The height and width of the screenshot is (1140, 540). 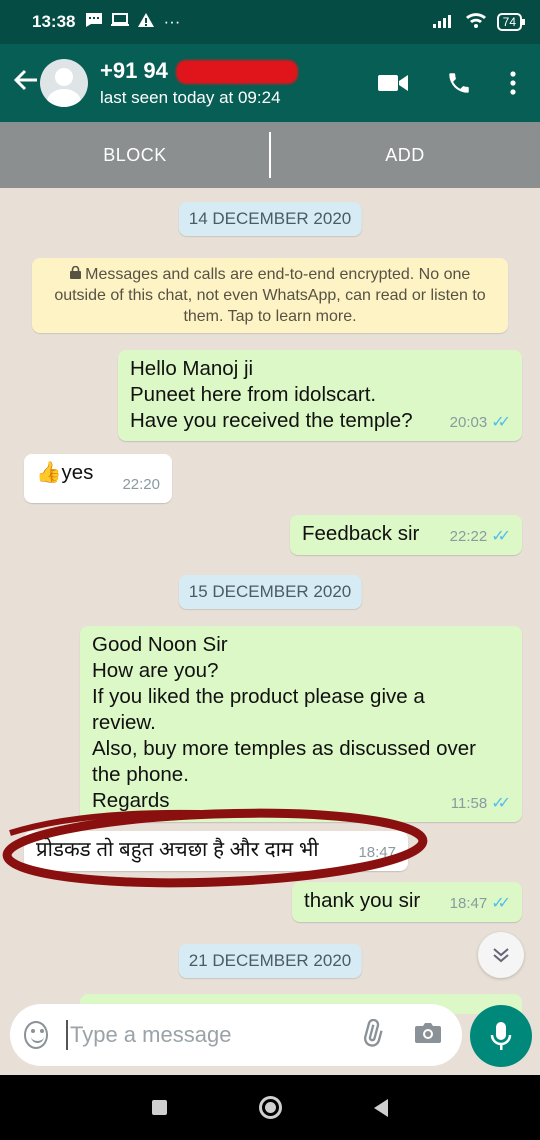 What do you see at coordinates (134, 70) in the screenshot?
I see `contact-name: +91 94` at bounding box center [134, 70].